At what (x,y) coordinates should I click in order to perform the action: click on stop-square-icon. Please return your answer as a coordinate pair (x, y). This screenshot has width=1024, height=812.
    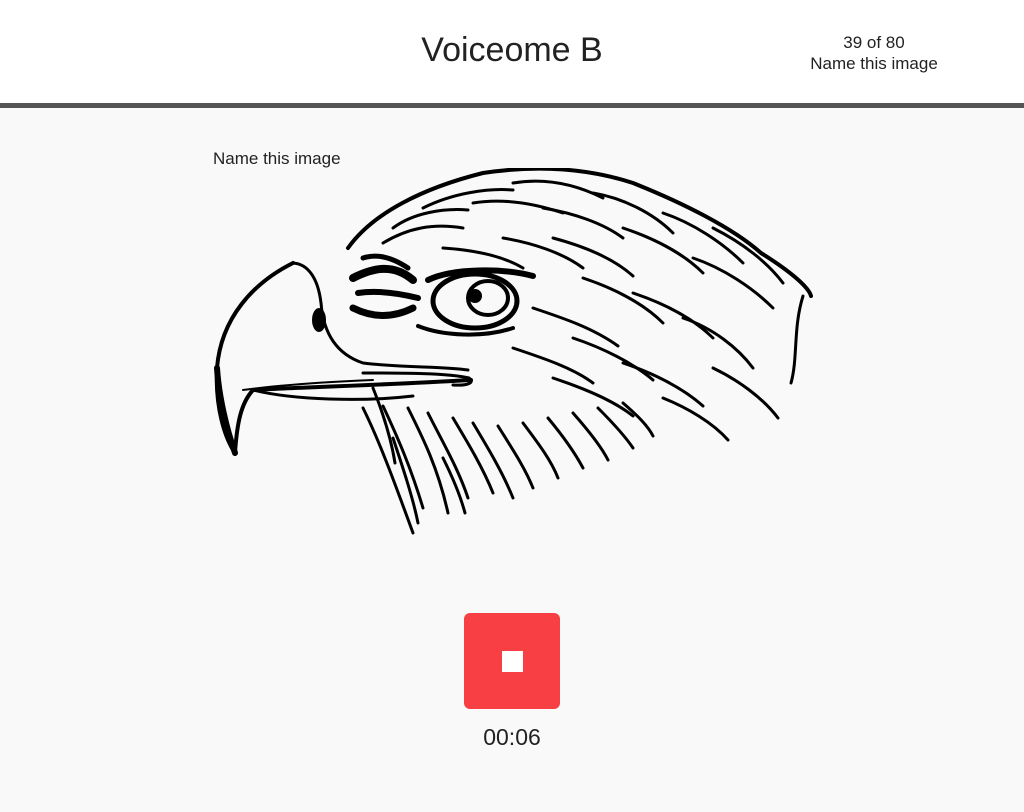
    Looking at the image, I should click on (512, 661).